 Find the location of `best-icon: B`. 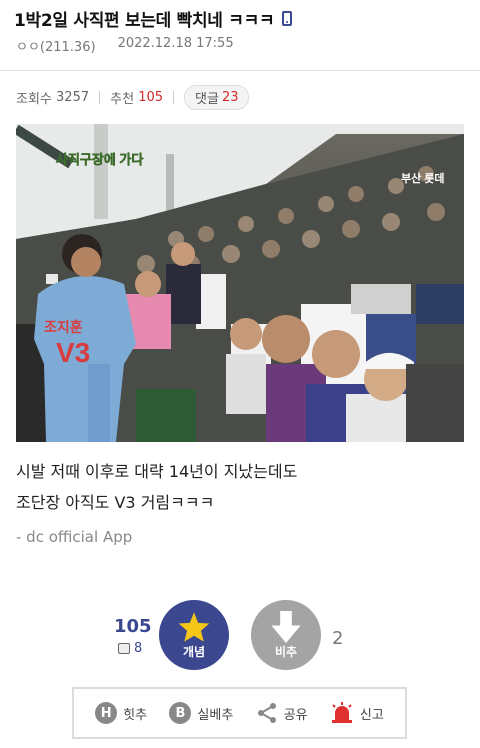

best-icon: B is located at coordinates (180, 713).